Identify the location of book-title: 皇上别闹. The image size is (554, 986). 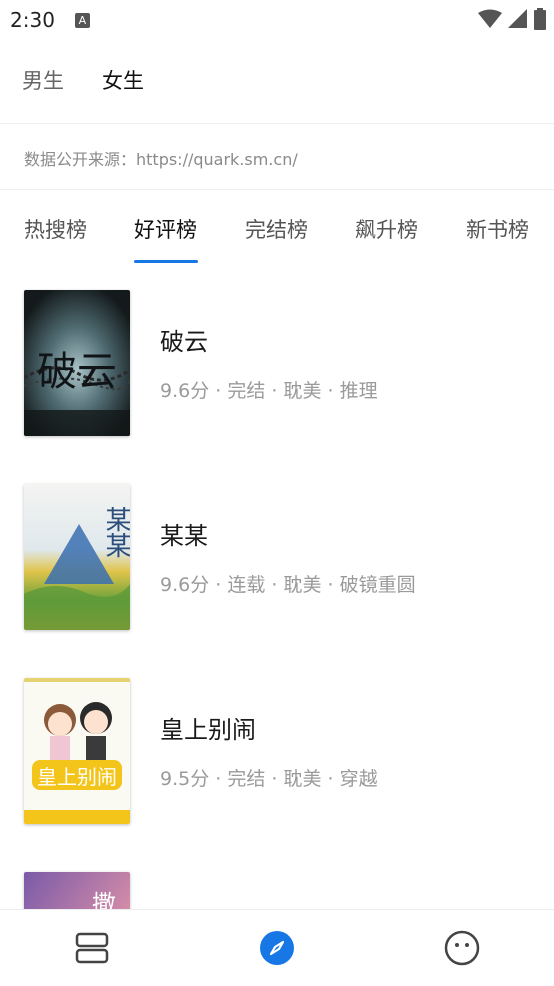
(208, 730).